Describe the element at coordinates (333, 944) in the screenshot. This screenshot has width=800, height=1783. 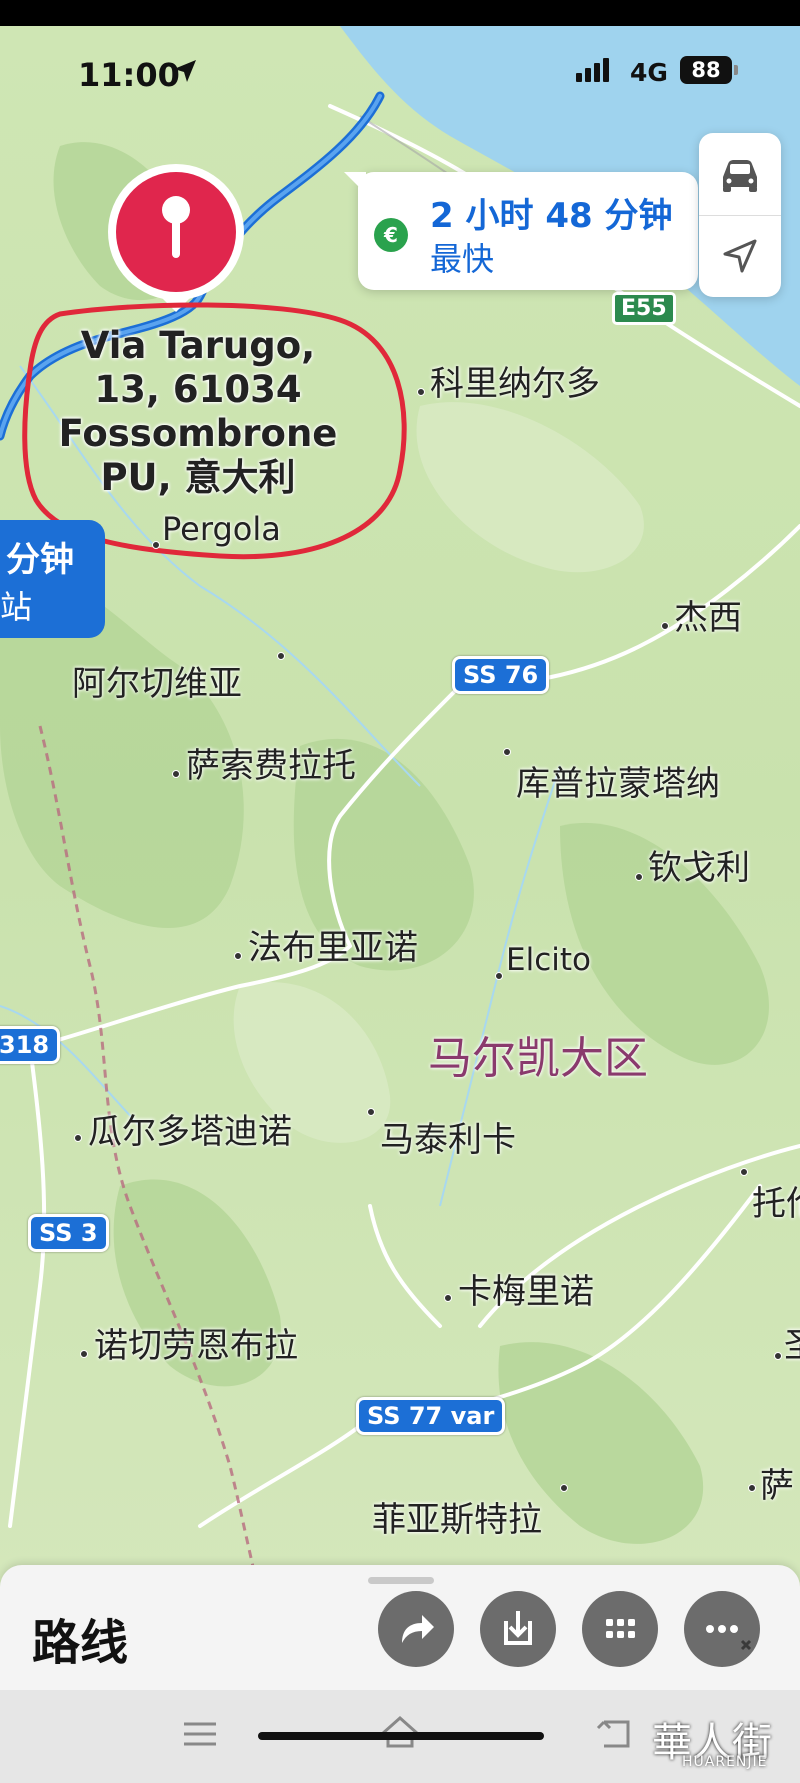
I see `place-fabriano: 法布里亚诺` at that location.